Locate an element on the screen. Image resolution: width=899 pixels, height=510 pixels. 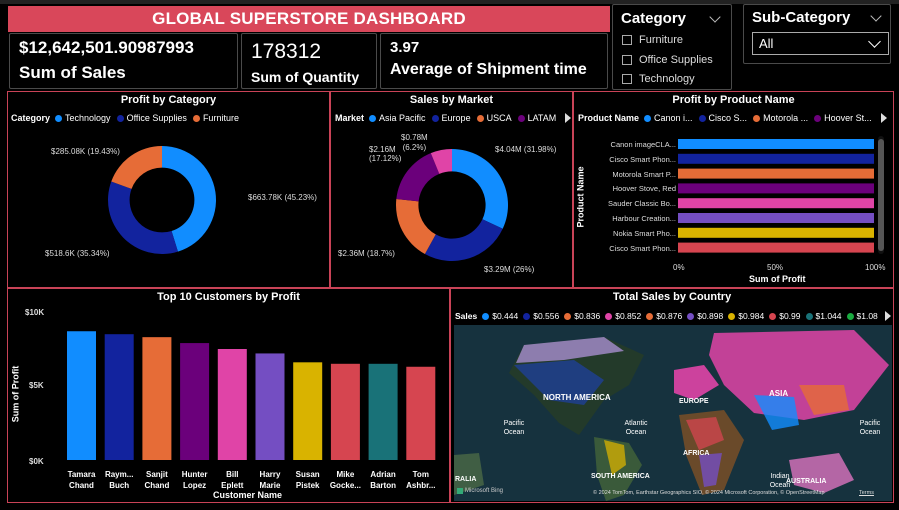
customer-bar-chart is located at coordinates (253, 386).